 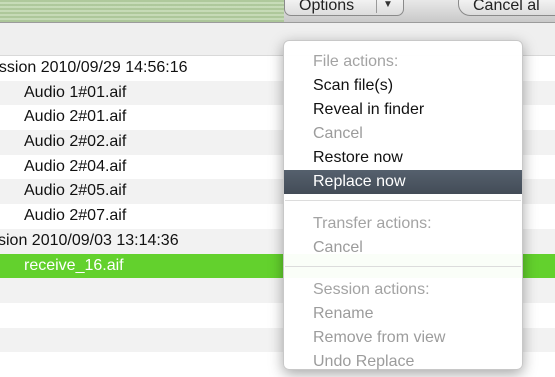 What do you see at coordinates (403, 134) in the screenshot?
I see `menu-item-file-cancel: Cancel` at bounding box center [403, 134].